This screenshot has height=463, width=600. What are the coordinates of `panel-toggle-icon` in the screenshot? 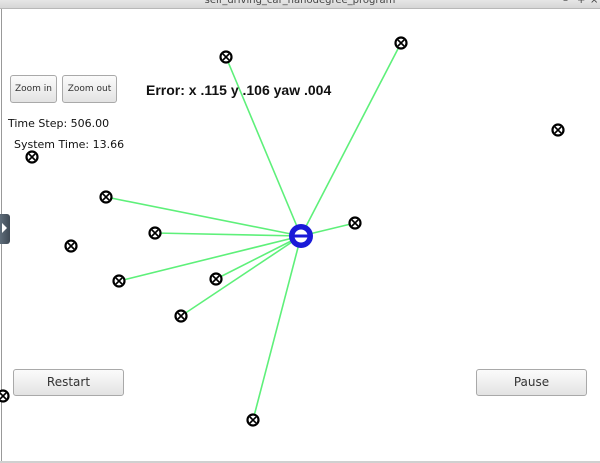 It's located at (5, 229).